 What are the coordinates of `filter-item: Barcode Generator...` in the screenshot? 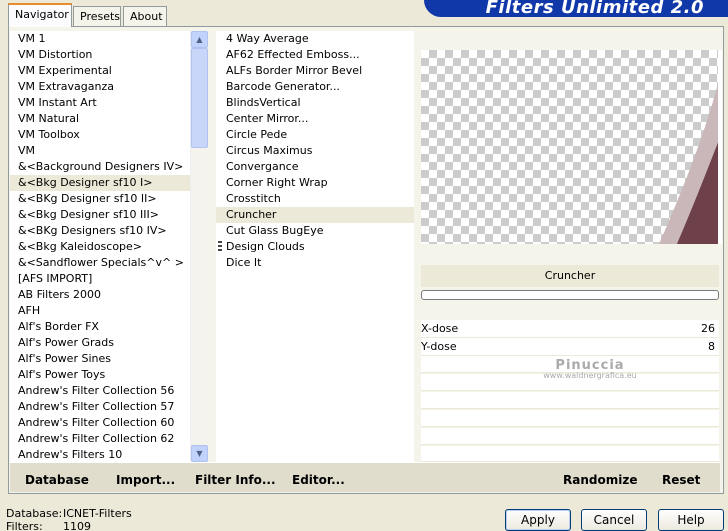 It's located at (315, 87).